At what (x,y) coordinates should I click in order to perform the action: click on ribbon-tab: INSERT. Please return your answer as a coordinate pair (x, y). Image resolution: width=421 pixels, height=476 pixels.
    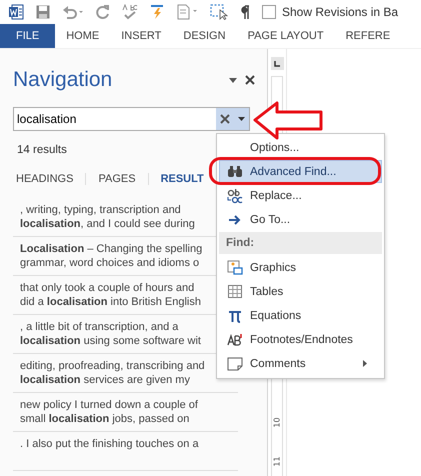
    Looking at the image, I should click on (141, 36).